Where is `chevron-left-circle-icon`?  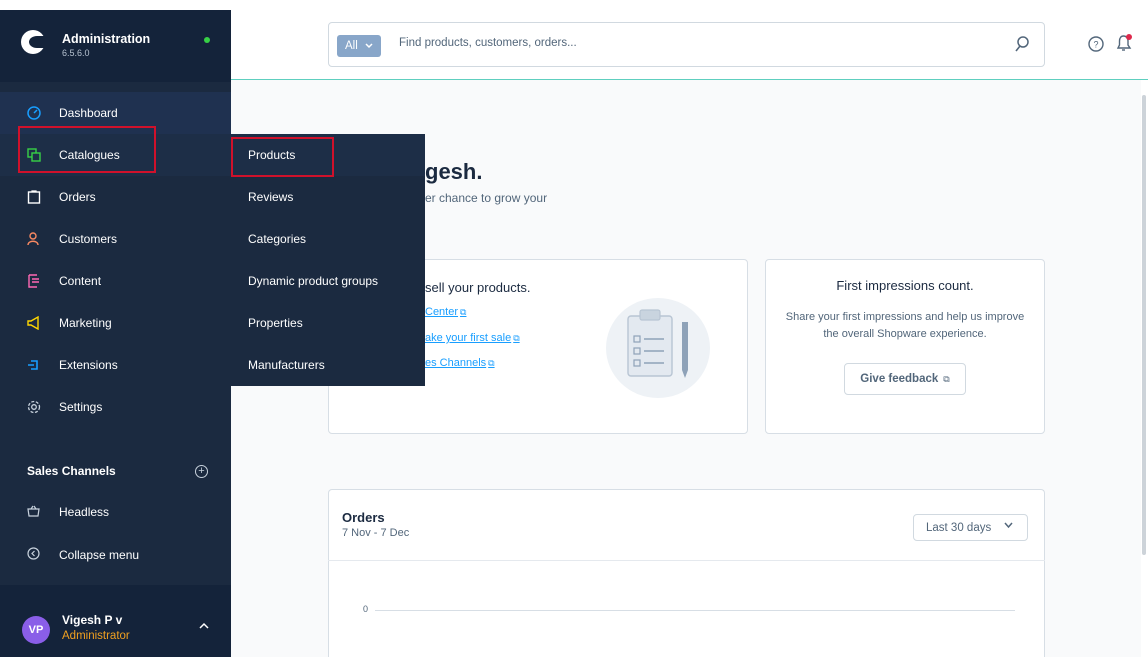 chevron-left-circle-icon is located at coordinates (34, 555).